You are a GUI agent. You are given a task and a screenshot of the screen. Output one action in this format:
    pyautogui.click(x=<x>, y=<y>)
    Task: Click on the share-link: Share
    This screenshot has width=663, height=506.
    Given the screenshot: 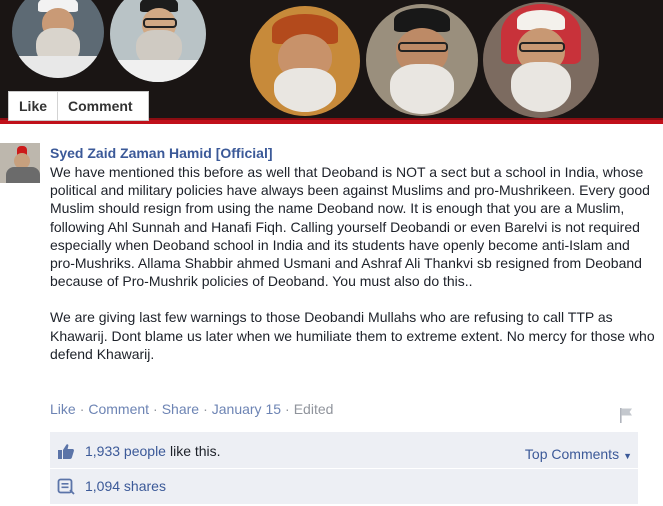 What is the action you would take?
    pyautogui.click(x=180, y=409)
    